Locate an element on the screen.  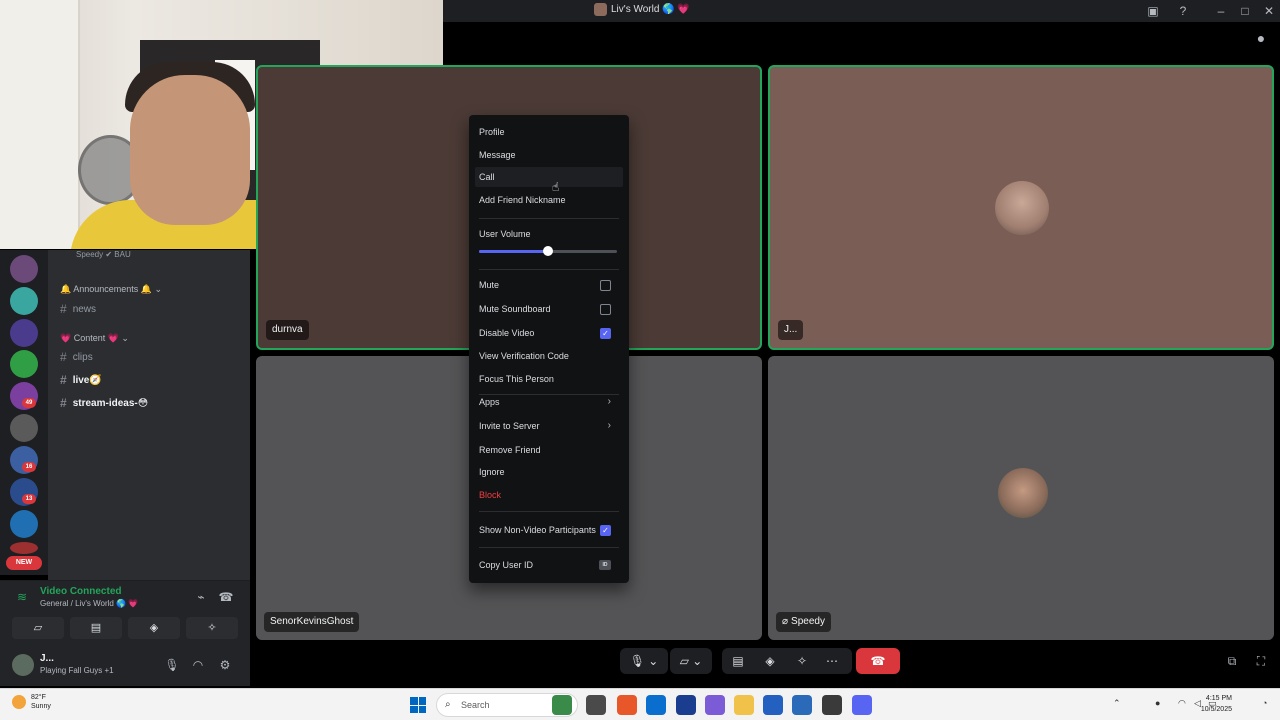
menu-item-mute: Mute is located at coordinates (549, 285).